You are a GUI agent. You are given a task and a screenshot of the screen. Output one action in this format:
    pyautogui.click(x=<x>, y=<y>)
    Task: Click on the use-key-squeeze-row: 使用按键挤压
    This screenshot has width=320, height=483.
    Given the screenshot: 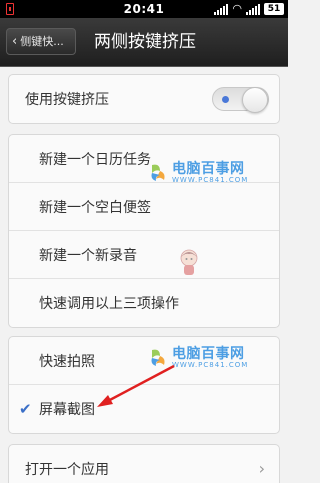 What is the action you would take?
    pyautogui.click(x=144, y=99)
    